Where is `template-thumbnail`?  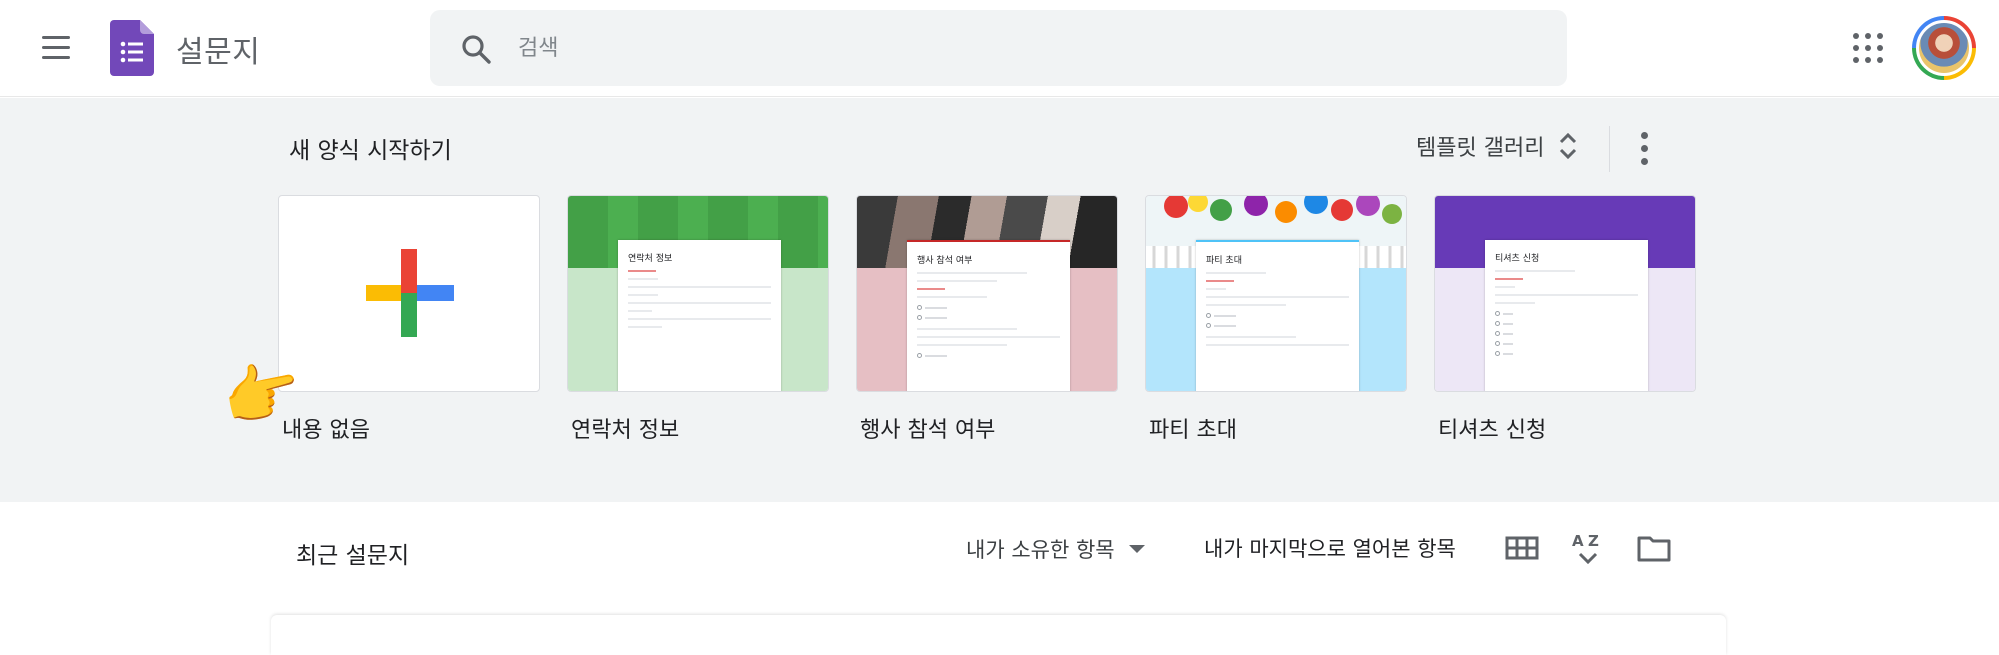 template-thumbnail is located at coordinates (409, 293).